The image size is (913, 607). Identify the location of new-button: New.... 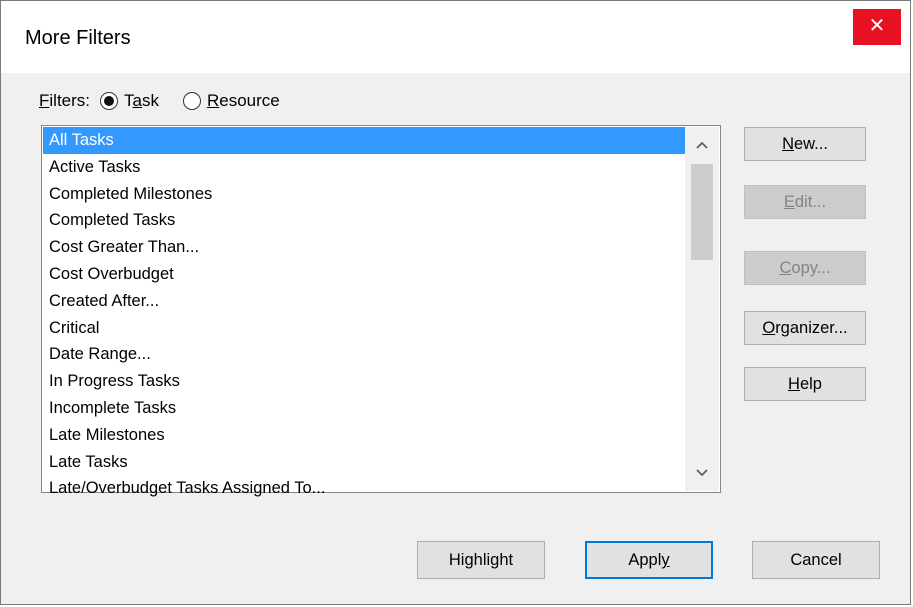
(805, 144).